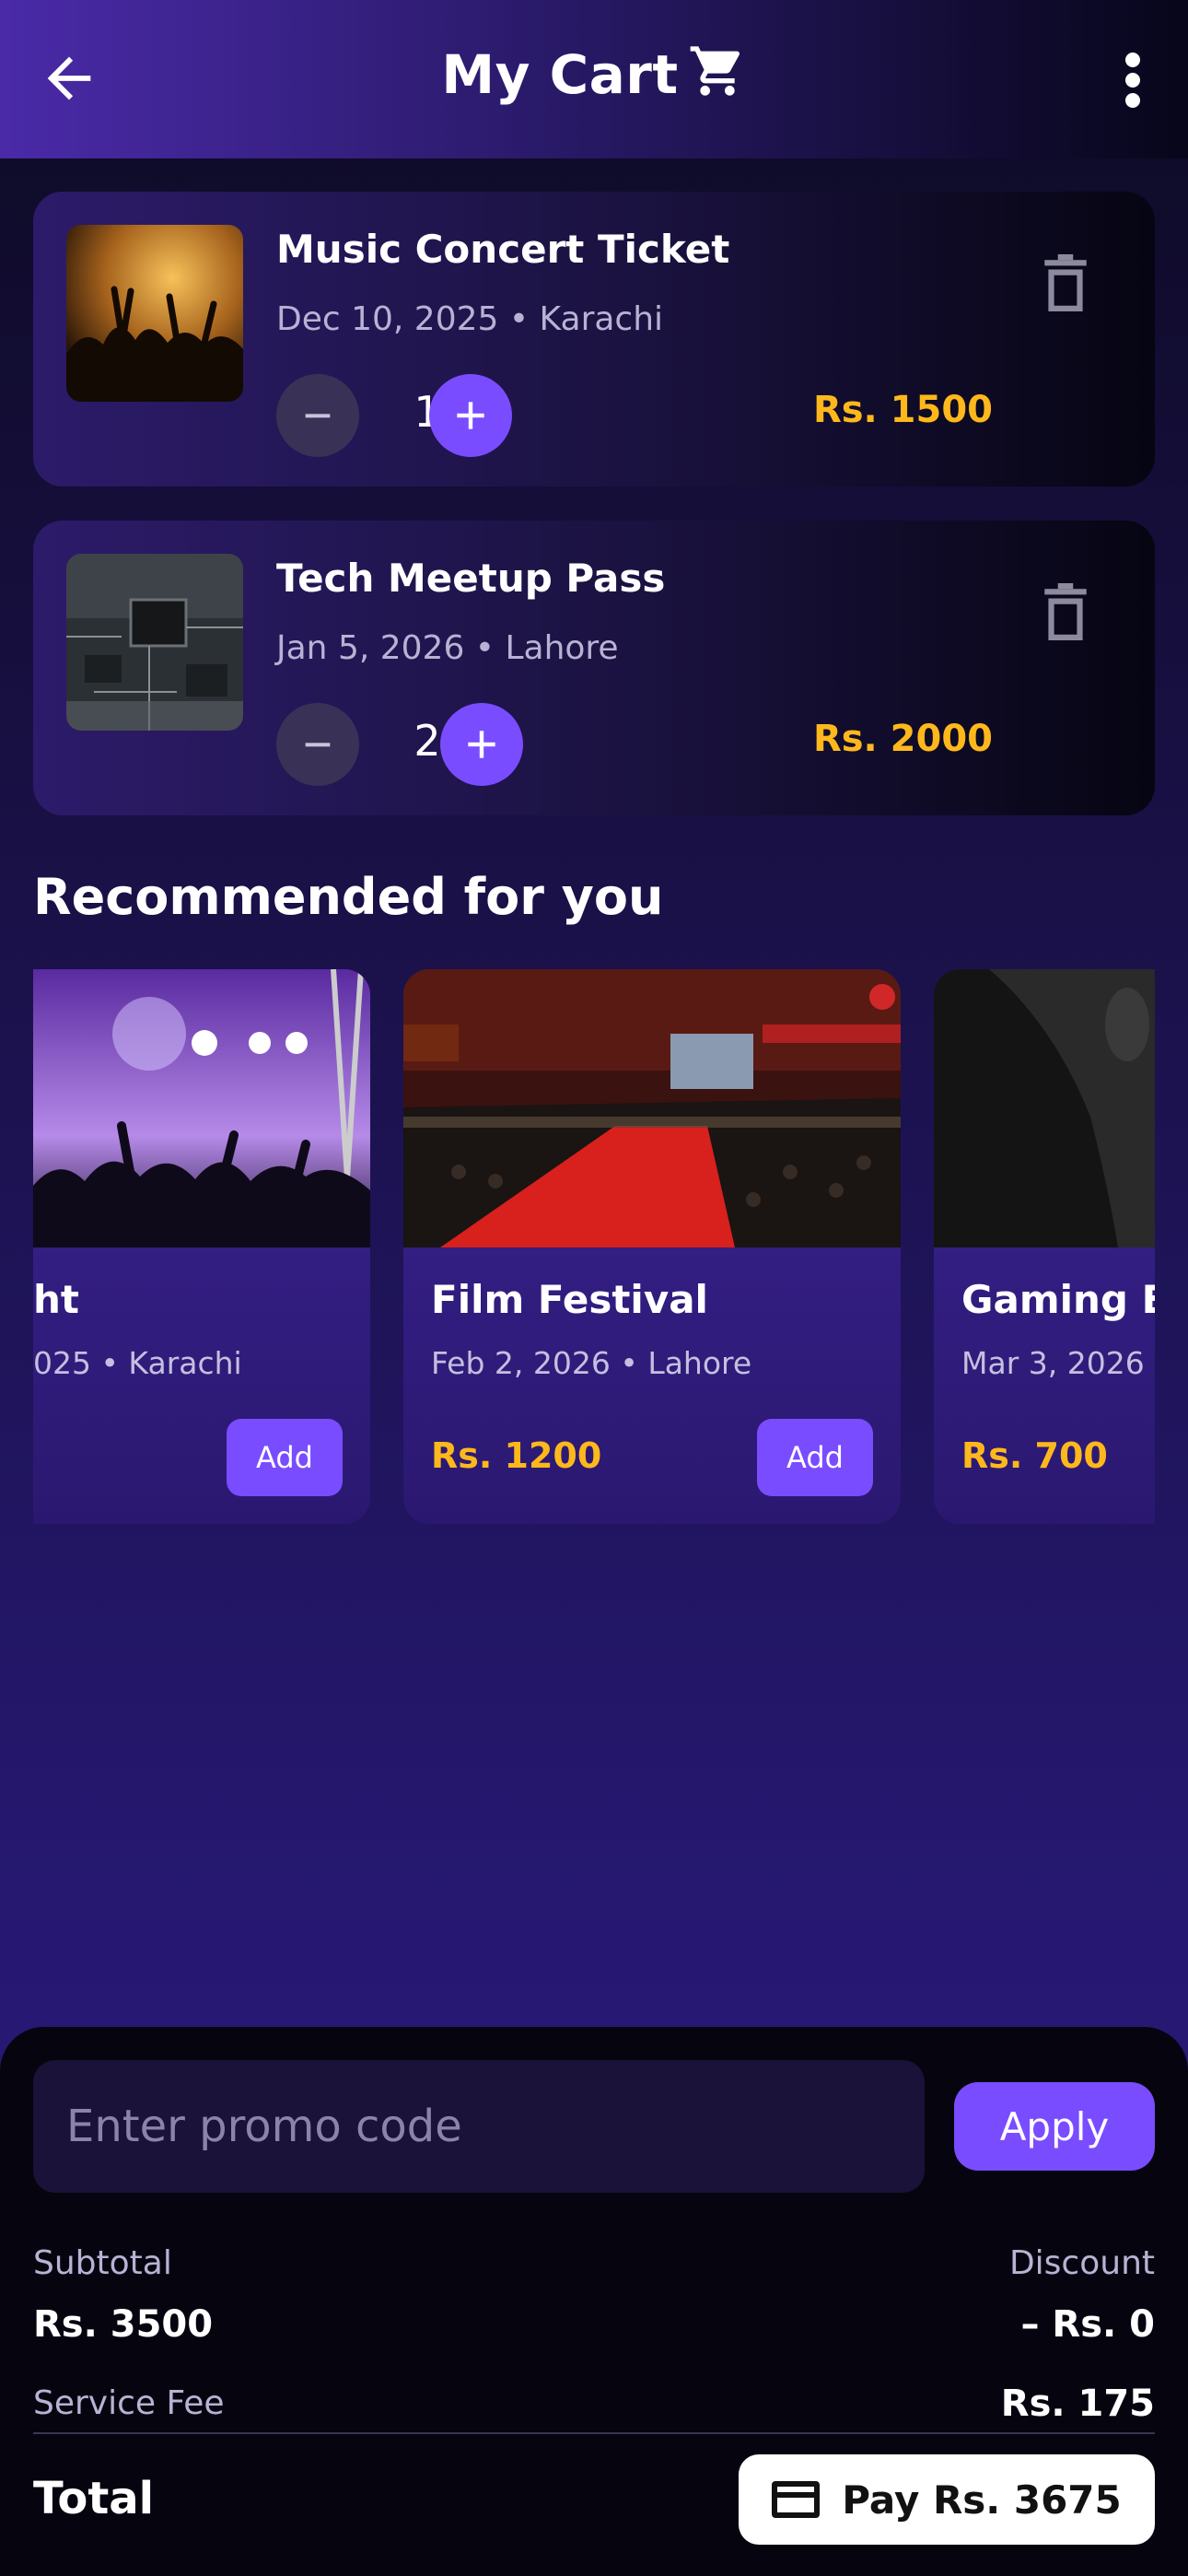 This screenshot has height=2576, width=1188. Describe the element at coordinates (715, 71) in the screenshot. I see `cart-icon` at that location.